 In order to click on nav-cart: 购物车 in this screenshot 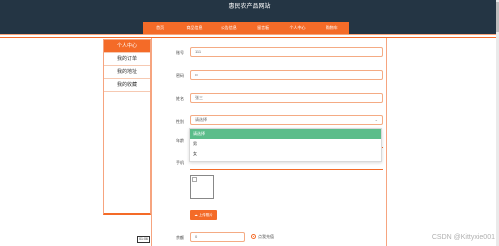, I will do `click(332, 28)`.